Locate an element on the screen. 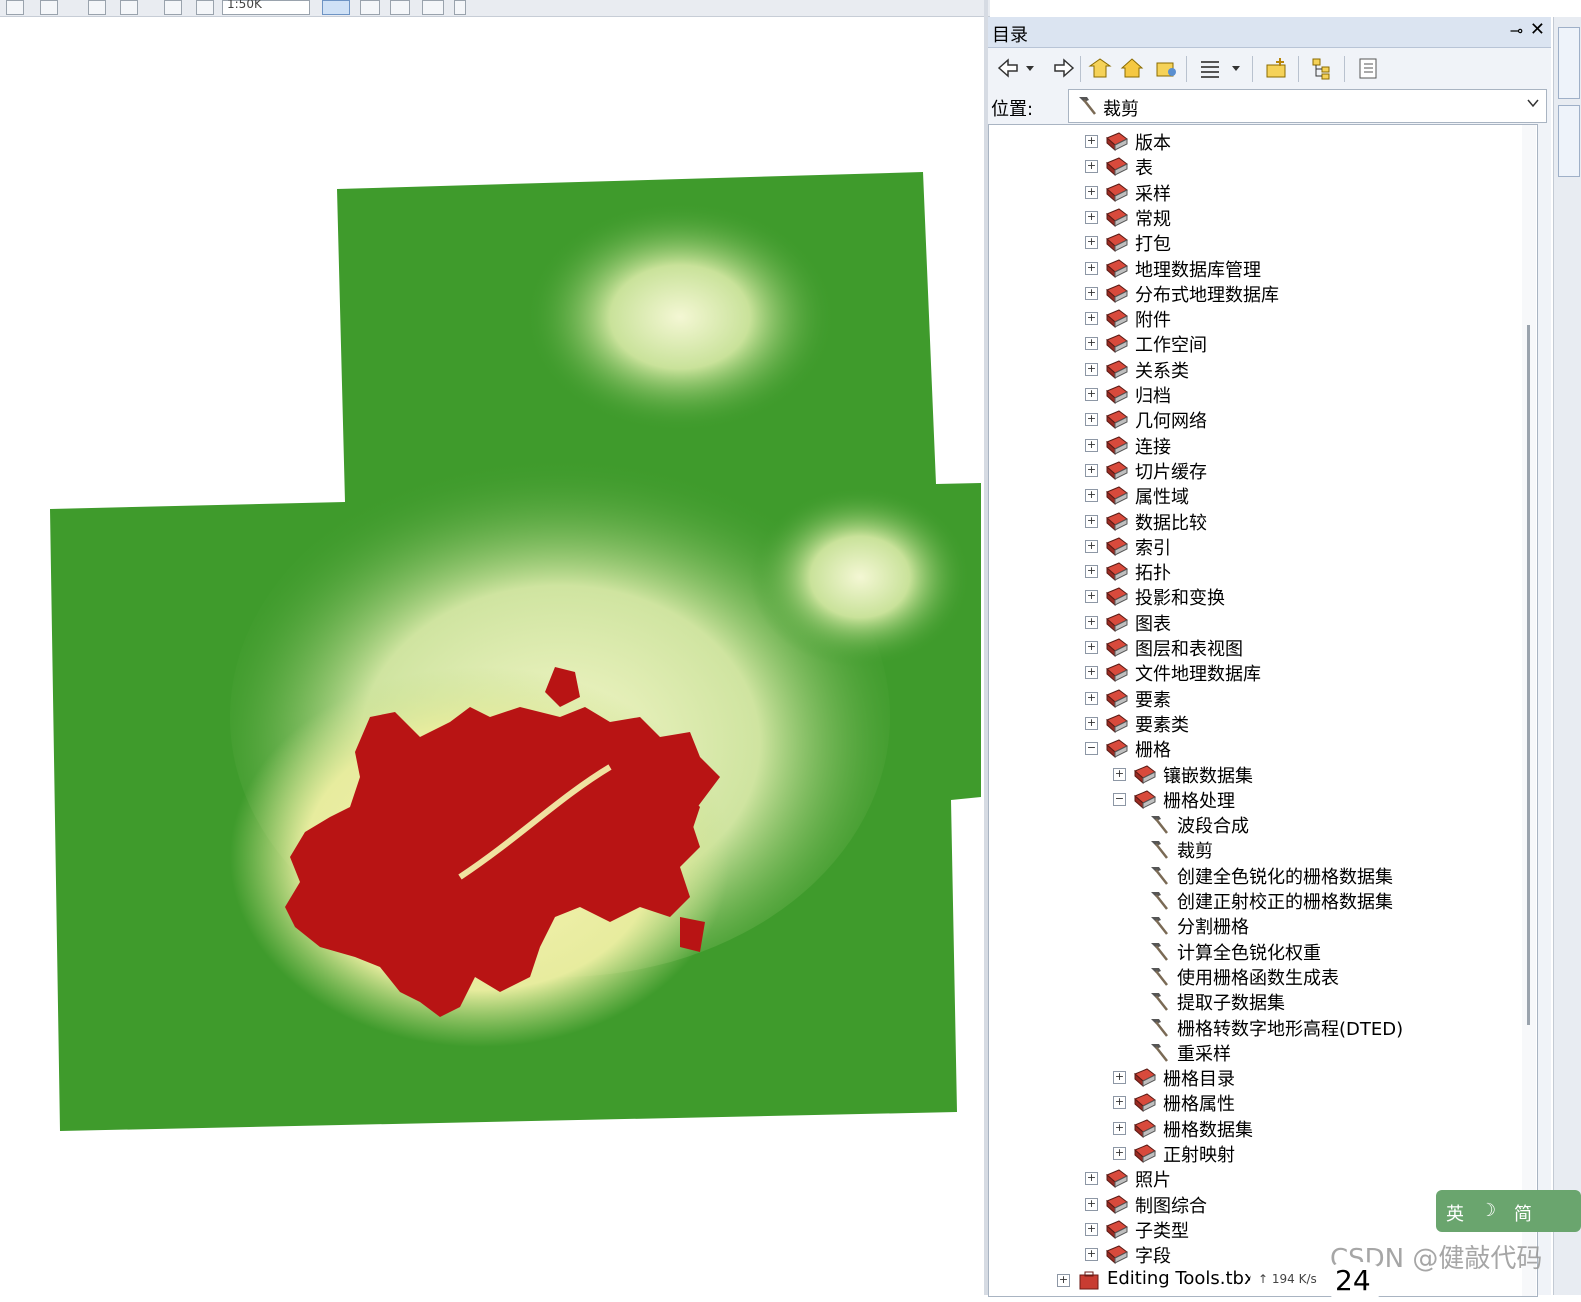 The image size is (1581, 1302). toolset-item: + 几何网络 is located at coordinates (1254, 419).